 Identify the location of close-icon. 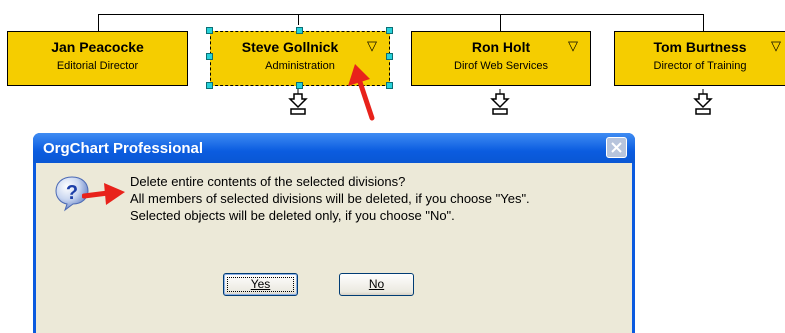
(616, 147).